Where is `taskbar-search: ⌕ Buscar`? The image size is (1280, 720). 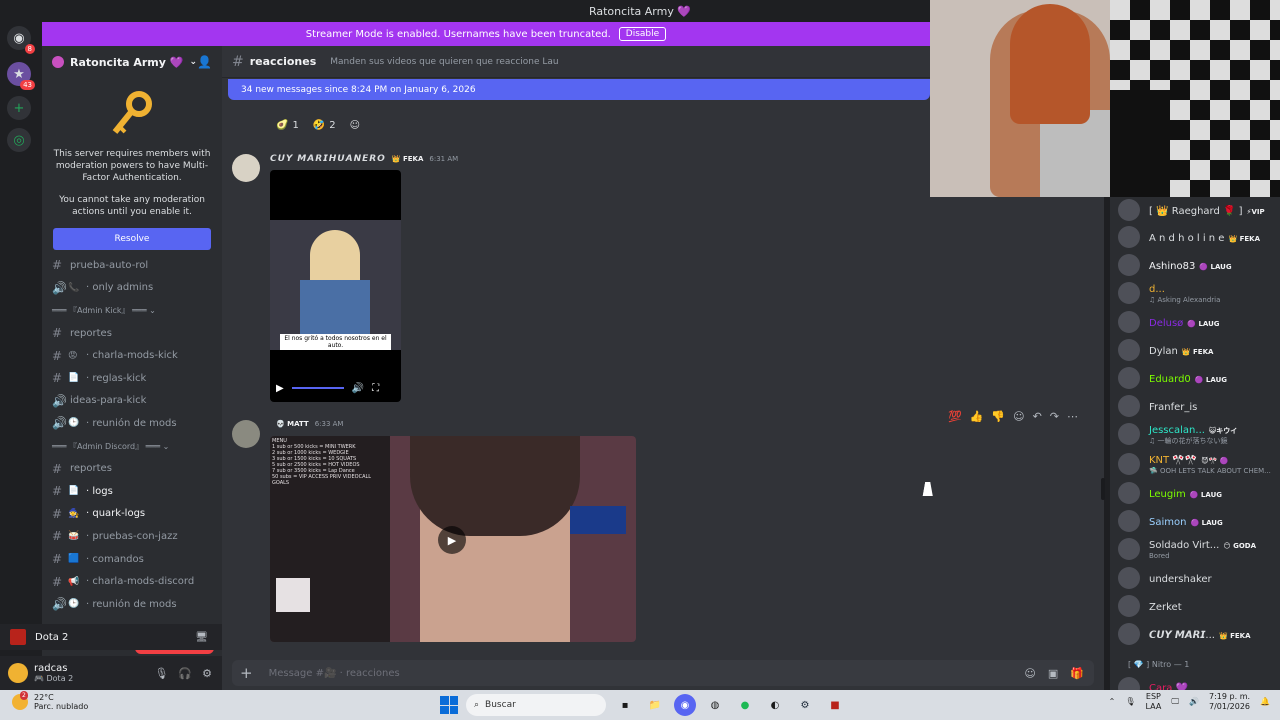
taskbar-search: ⌕ Buscar is located at coordinates (536, 705).